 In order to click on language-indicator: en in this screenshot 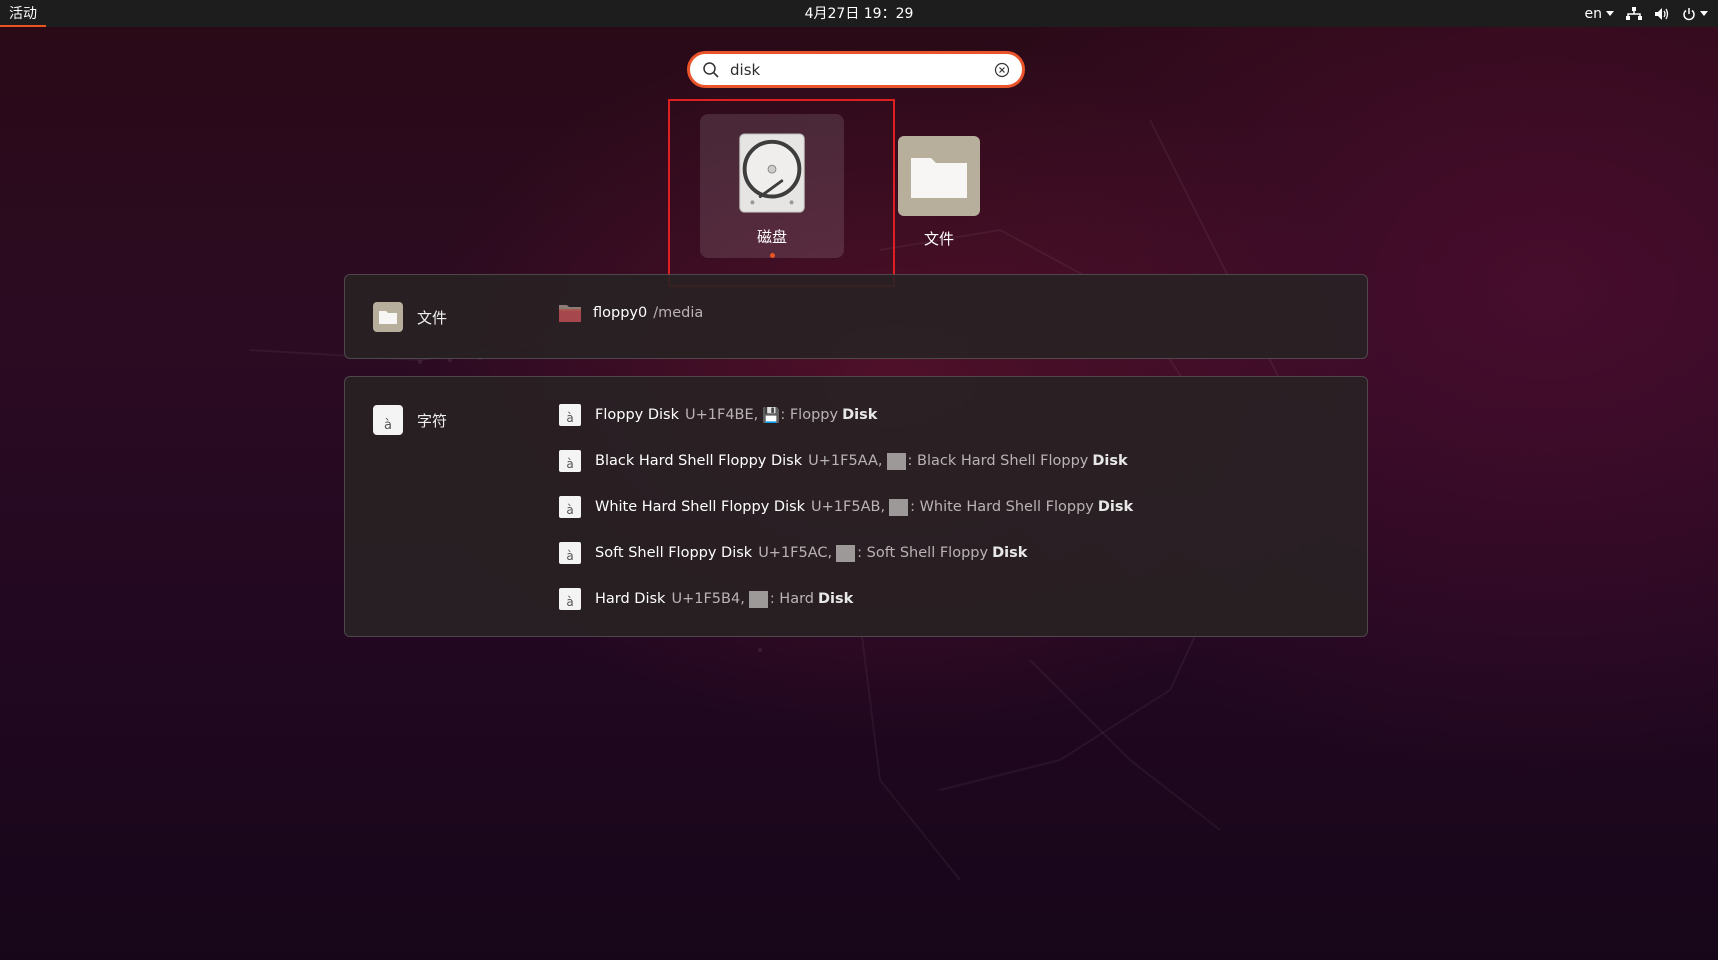, I will do `click(1599, 13)`.